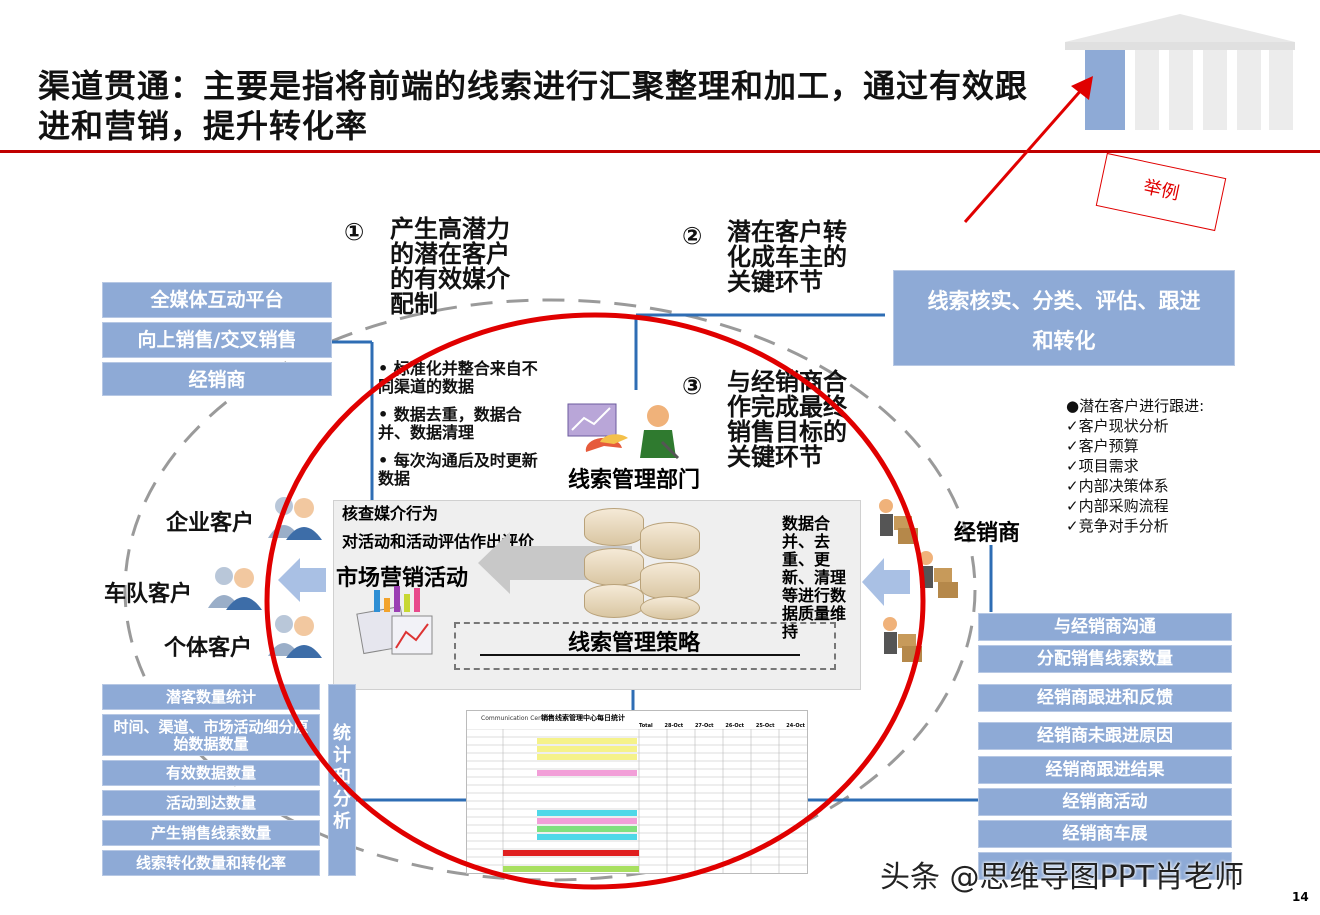 This screenshot has height=915, width=1320. I want to click on step-1-text: 产生高潜力的潜在客户的有效媒介配制, so click(450, 266).